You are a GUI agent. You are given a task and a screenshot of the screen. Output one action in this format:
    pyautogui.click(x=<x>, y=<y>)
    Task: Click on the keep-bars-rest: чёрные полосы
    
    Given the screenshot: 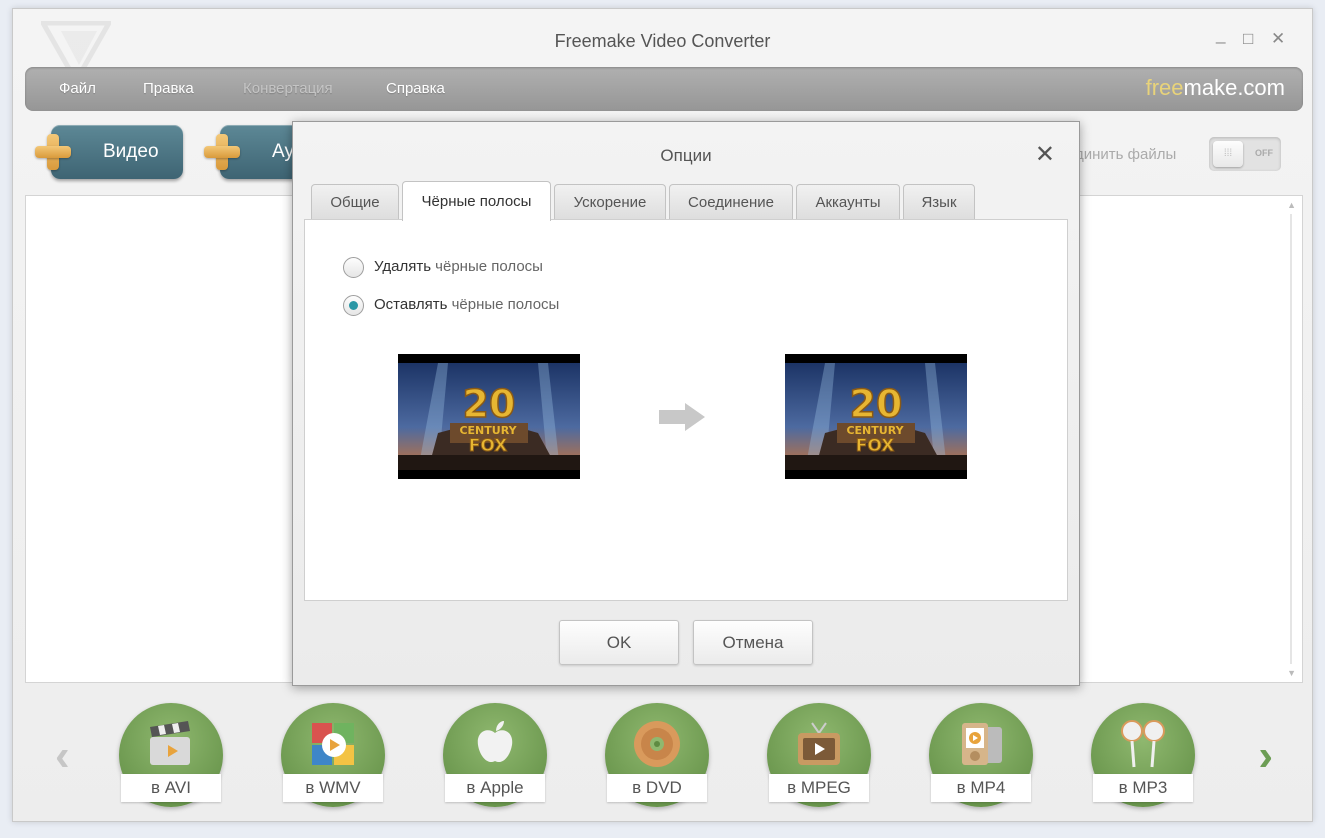 What is the action you would take?
    pyautogui.click(x=503, y=304)
    